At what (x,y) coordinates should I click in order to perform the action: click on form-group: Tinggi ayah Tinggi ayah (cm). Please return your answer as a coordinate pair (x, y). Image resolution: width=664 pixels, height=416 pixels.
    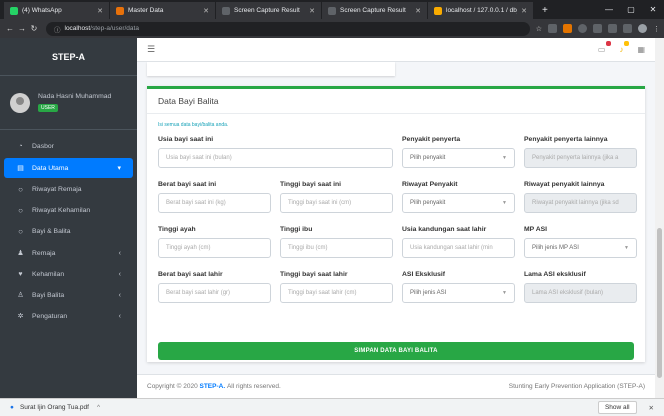
    Looking at the image, I should click on (214, 246).